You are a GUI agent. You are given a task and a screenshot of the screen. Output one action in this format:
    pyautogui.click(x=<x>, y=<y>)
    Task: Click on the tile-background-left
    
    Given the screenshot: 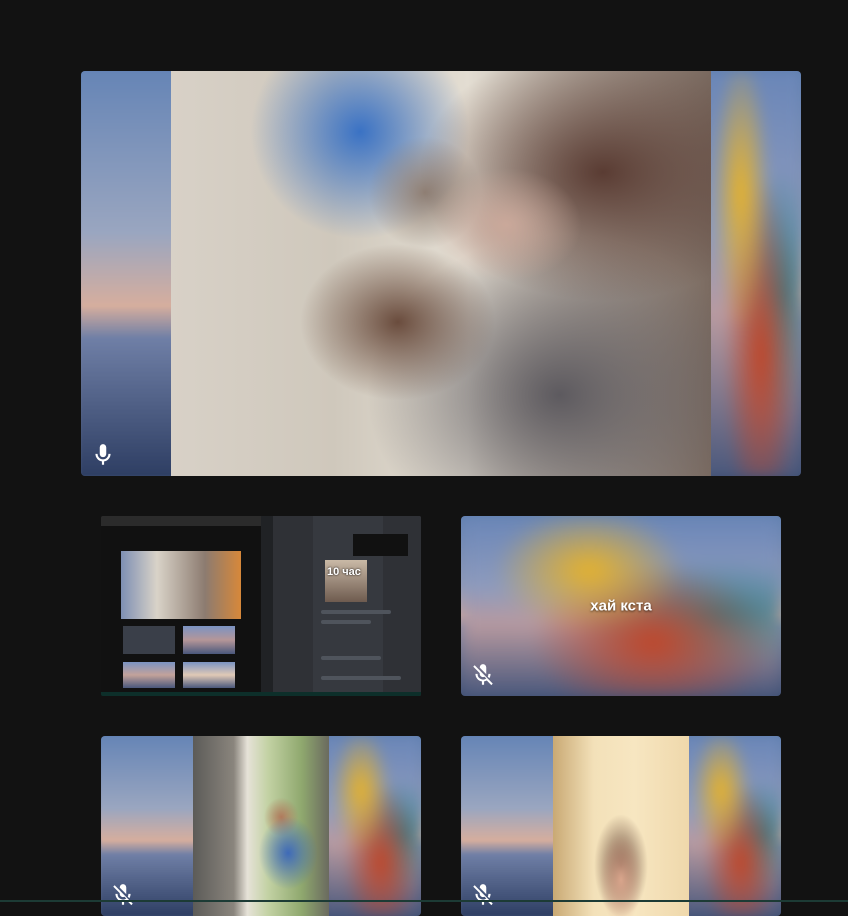 What is the action you would take?
    pyautogui.click(x=131, y=273)
    